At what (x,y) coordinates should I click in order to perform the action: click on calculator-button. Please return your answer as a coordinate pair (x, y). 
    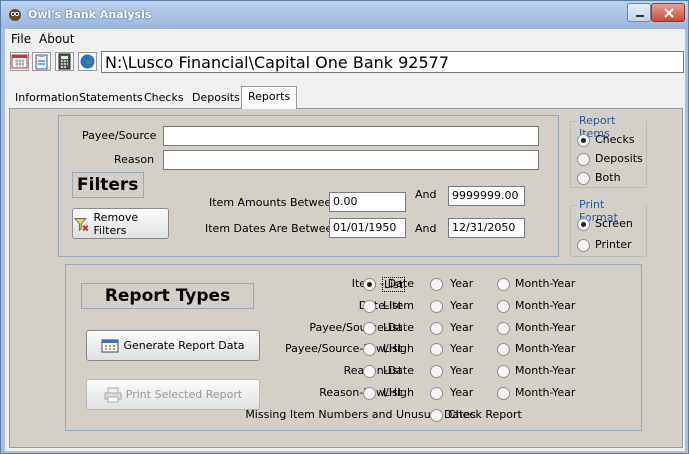
    Looking at the image, I should click on (64, 61).